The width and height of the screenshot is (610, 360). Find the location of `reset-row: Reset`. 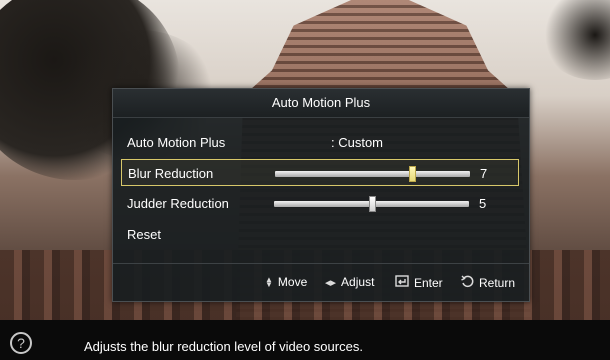

reset-row: Reset is located at coordinates (320, 234).